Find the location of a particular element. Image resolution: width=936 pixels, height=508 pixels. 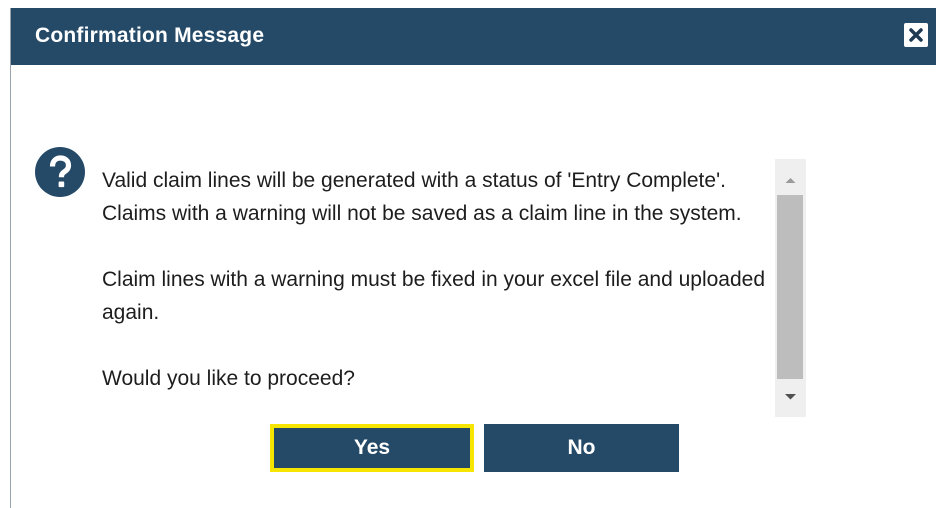

scroll-up-button is located at coordinates (790, 179).